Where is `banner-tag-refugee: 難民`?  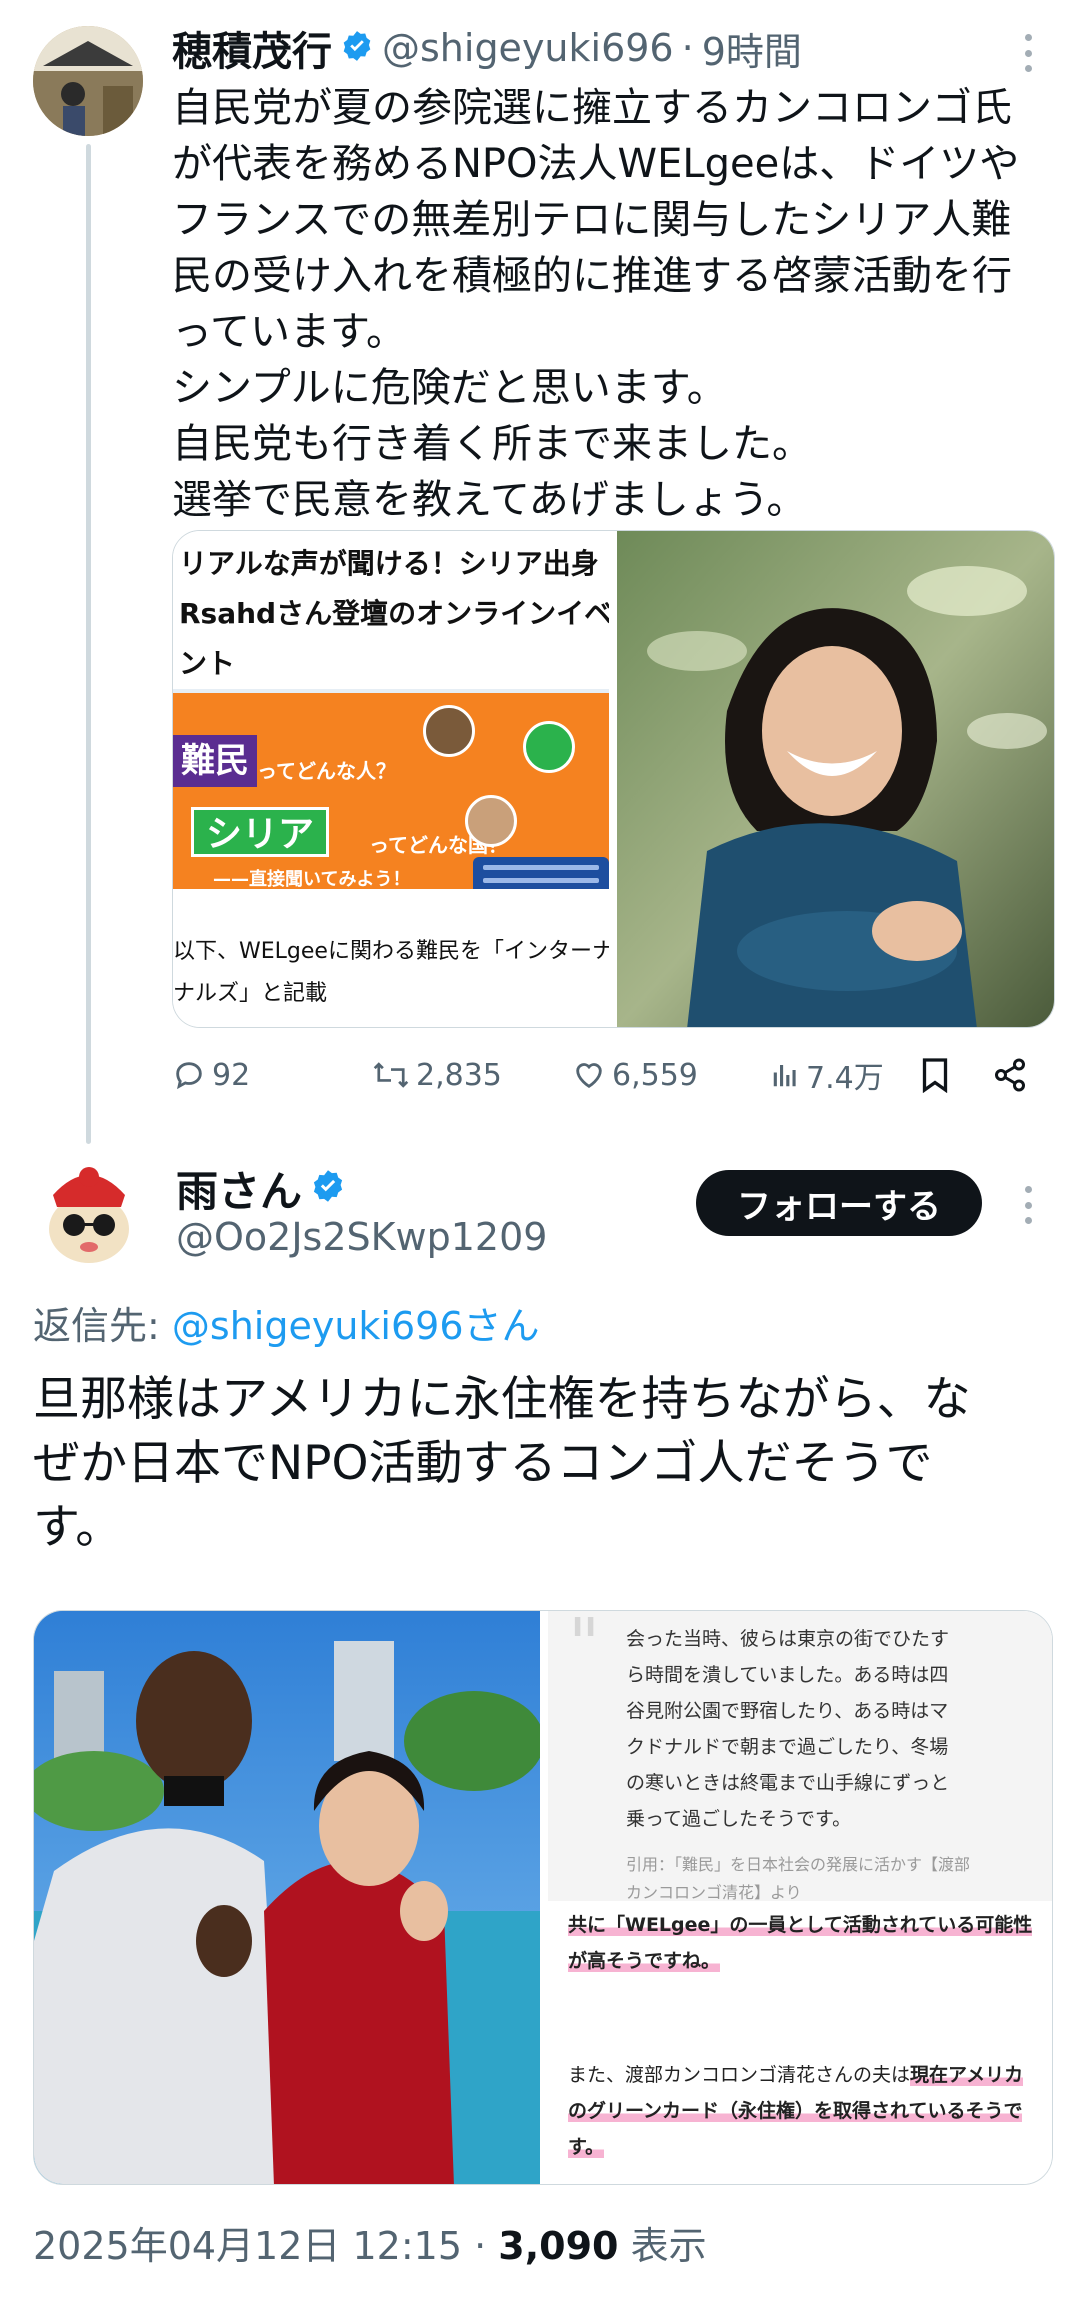 banner-tag-refugee: 難民 is located at coordinates (215, 761).